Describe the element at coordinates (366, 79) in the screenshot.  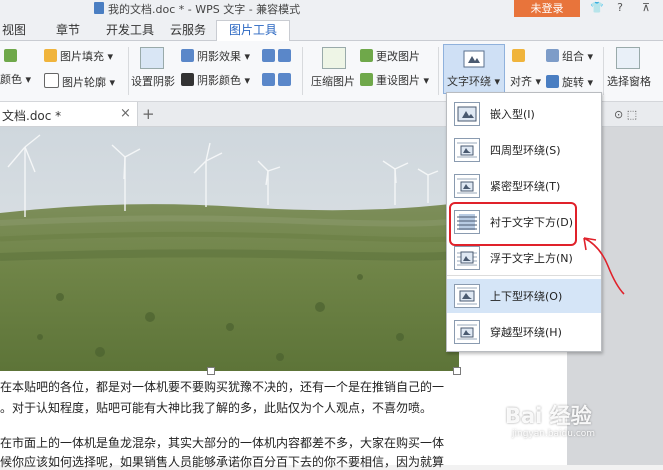
I see `reset-picture-icon` at that location.